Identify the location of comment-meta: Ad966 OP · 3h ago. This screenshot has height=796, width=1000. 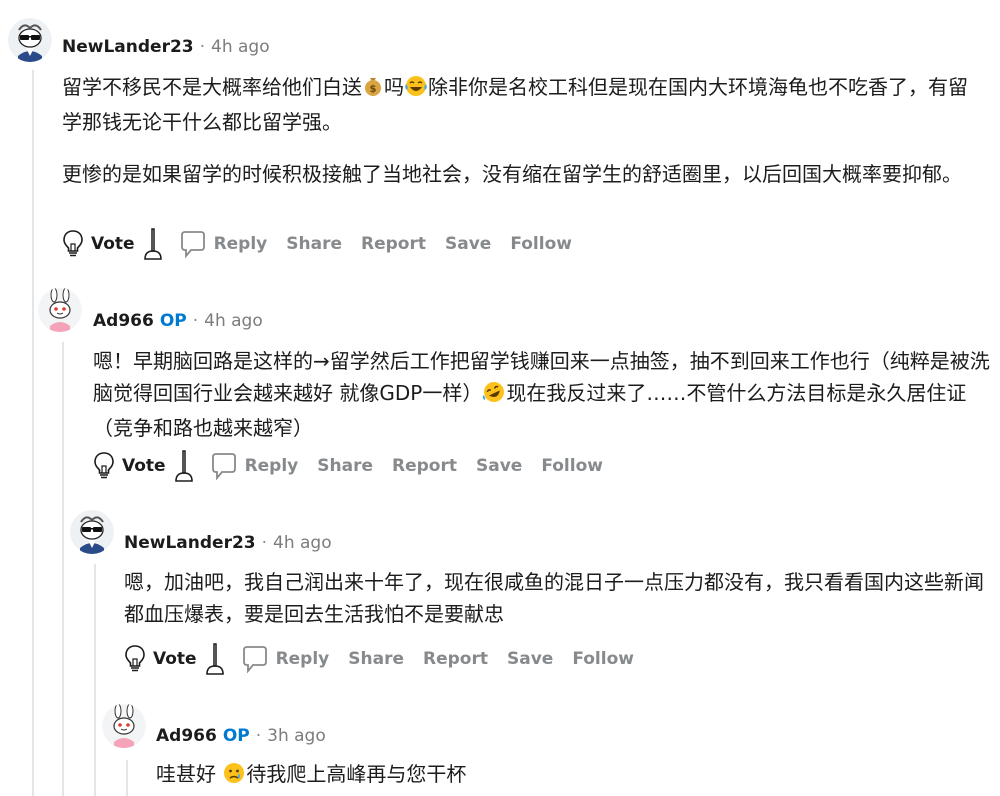
(241, 736).